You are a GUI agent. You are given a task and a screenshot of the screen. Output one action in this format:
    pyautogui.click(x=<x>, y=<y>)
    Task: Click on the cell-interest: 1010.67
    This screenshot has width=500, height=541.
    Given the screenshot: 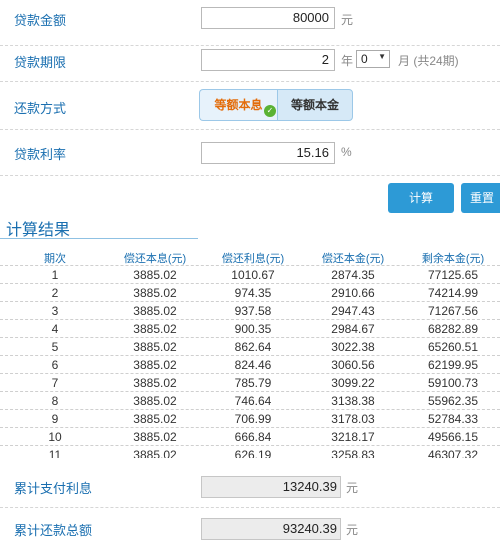 What is the action you would take?
    pyautogui.click(x=253, y=275)
    